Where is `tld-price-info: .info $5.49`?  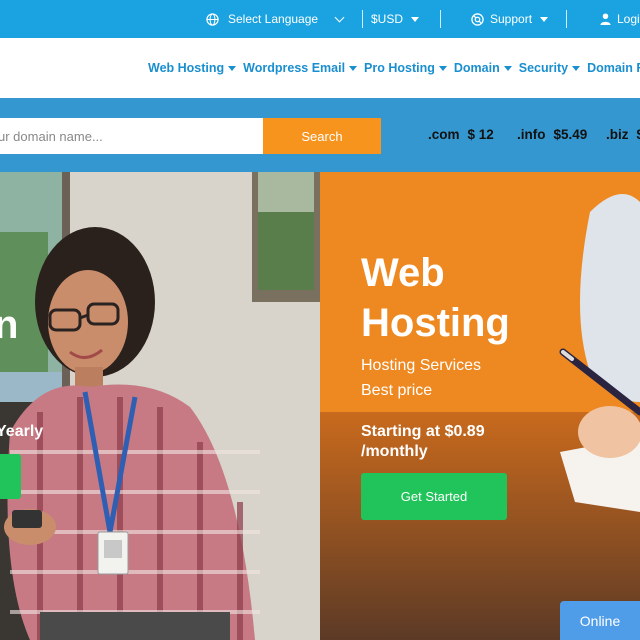 tld-price-info: .info $5.49 is located at coordinates (552, 134).